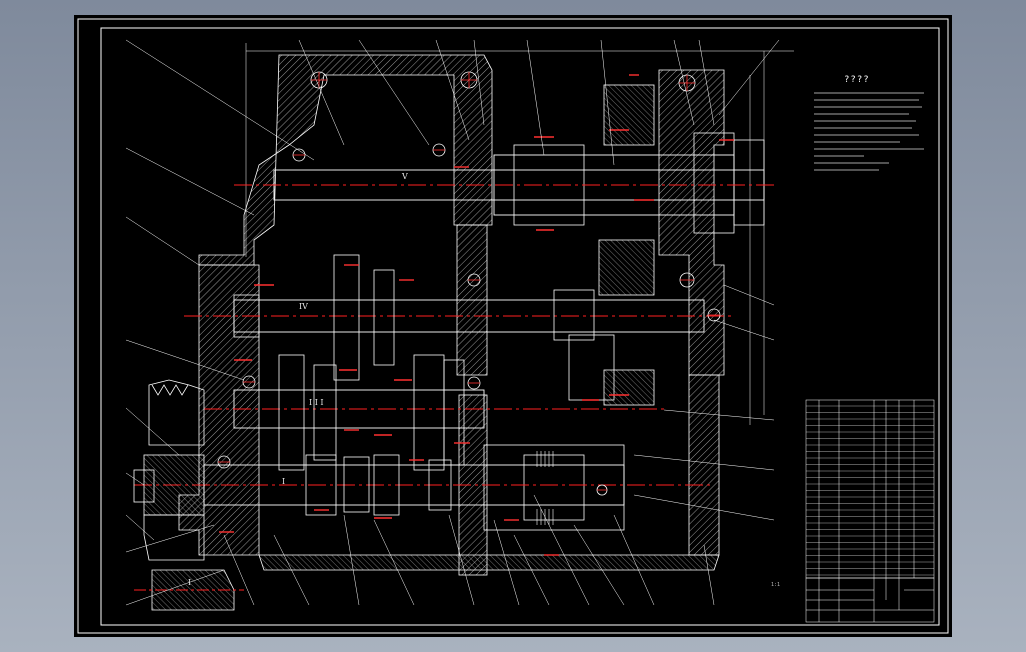  Describe the element at coordinates (284, 481) in the screenshot. I see `shaft-label-i: I` at that location.